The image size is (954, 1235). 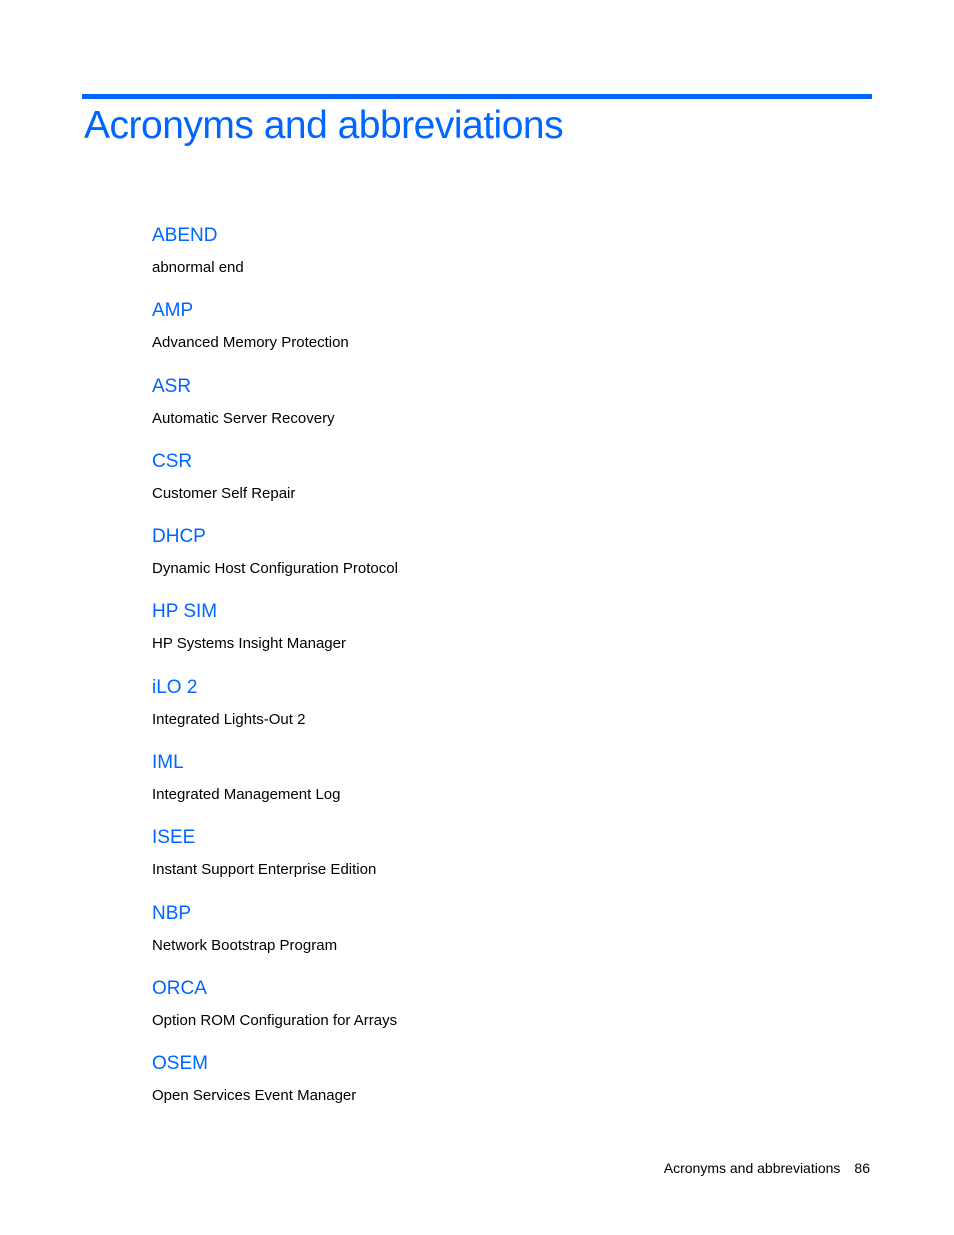 What do you see at coordinates (254, 1096) in the screenshot?
I see `acronym-definition: Open Services Event Manager` at bounding box center [254, 1096].